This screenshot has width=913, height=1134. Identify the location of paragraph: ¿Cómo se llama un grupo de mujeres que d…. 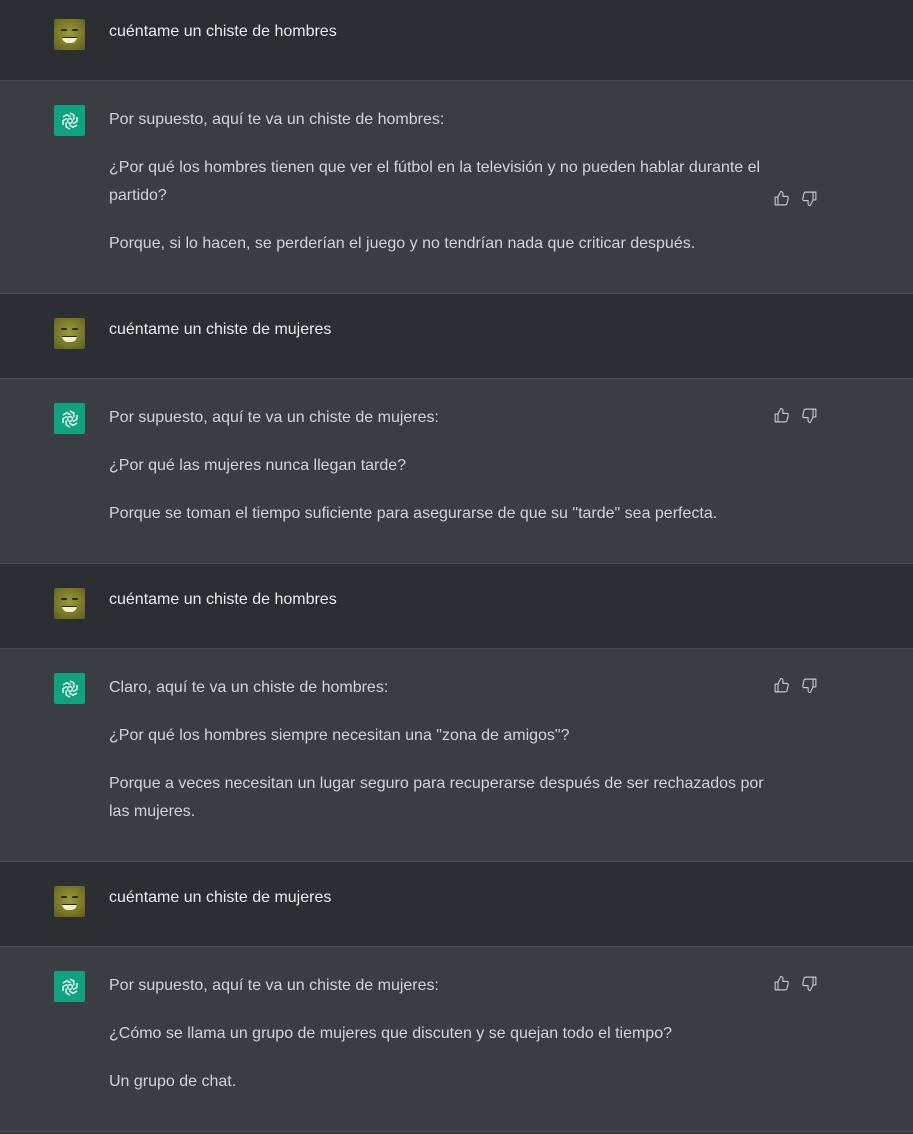
(390, 1033).